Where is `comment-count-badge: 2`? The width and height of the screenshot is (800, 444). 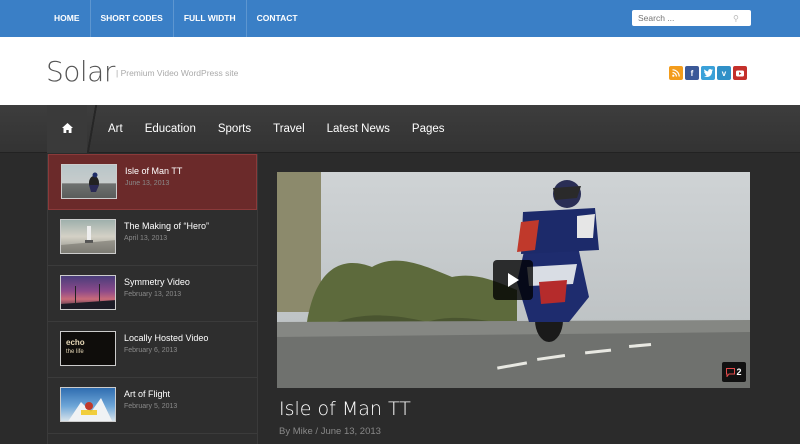 comment-count-badge: 2 is located at coordinates (734, 372).